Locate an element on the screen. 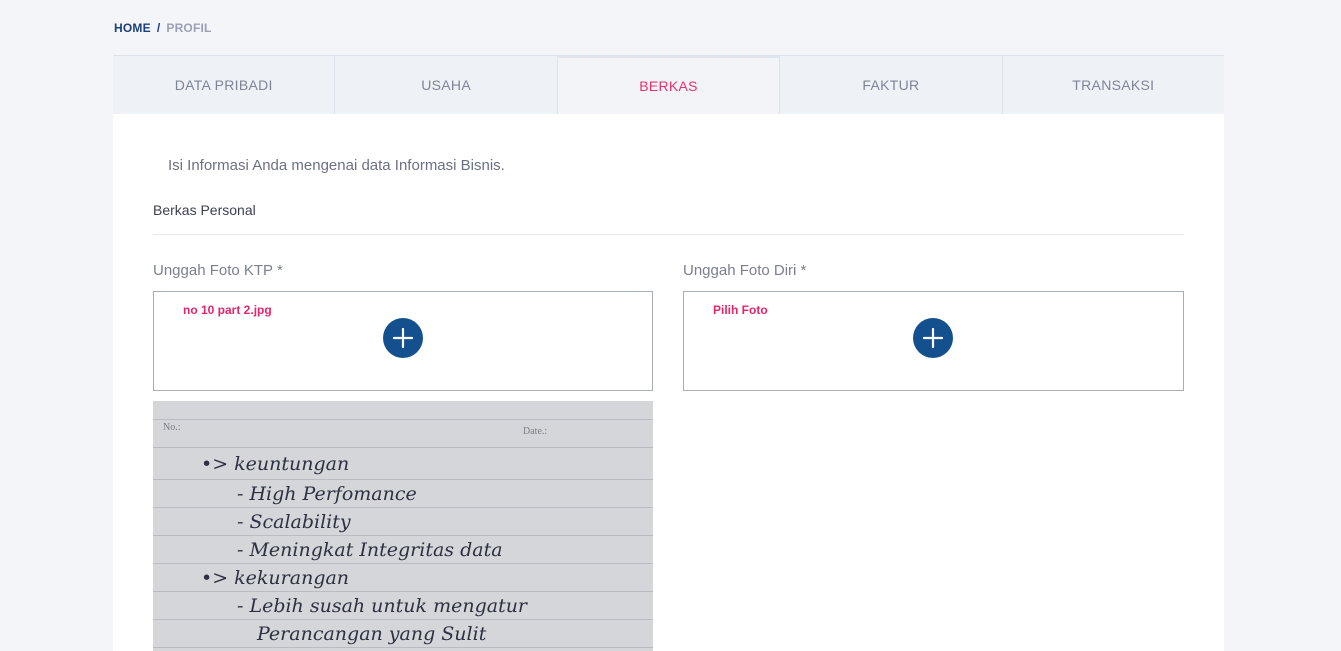 The width and height of the screenshot is (1341, 651). selfie-choose-photo: Pilih Foto is located at coordinates (740, 310).